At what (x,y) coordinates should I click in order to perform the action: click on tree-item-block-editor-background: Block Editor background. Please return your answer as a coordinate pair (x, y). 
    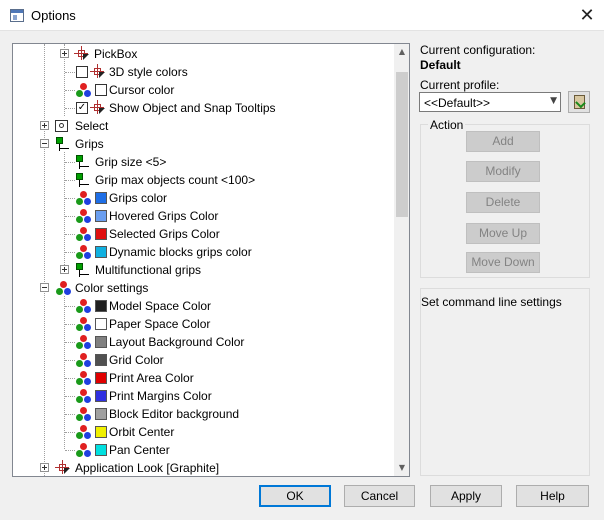
    Looking at the image, I should click on (203, 414).